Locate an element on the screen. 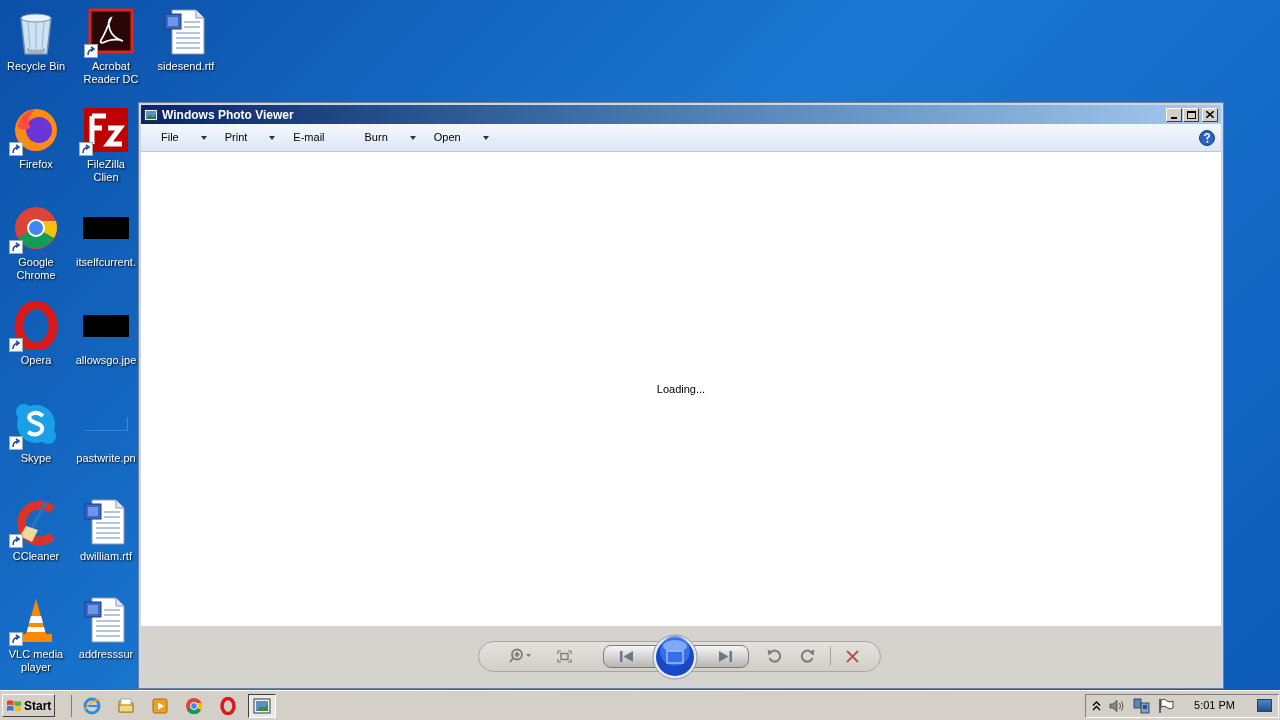 This screenshot has height=720, width=1280. flag-icon is located at coordinates (1166, 705).